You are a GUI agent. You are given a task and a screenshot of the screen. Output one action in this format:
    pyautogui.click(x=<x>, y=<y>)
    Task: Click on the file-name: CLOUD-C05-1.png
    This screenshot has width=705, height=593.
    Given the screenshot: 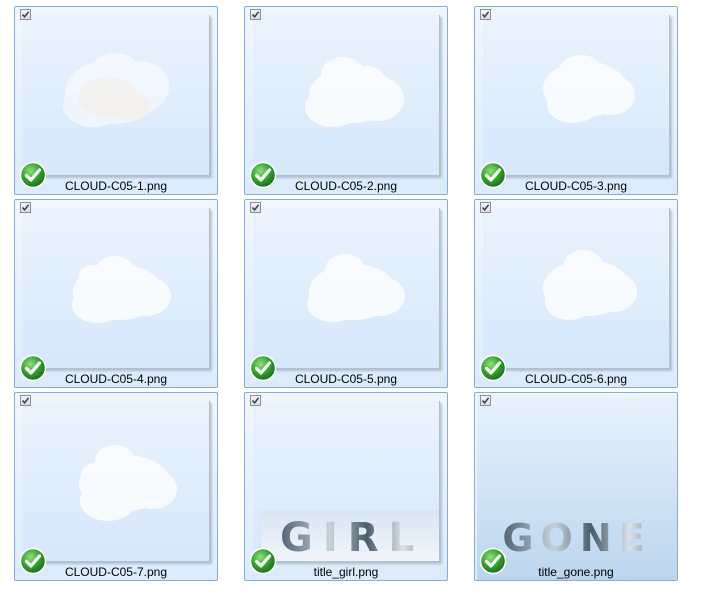 What is the action you would take?
    pyautogui.click(x=116, y=186)
    